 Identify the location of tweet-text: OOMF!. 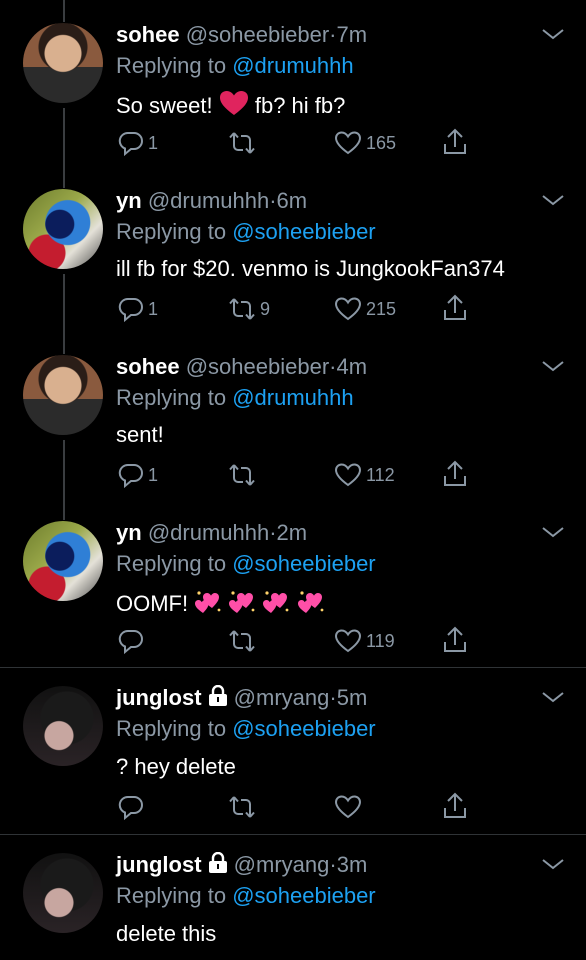
(220, 602).